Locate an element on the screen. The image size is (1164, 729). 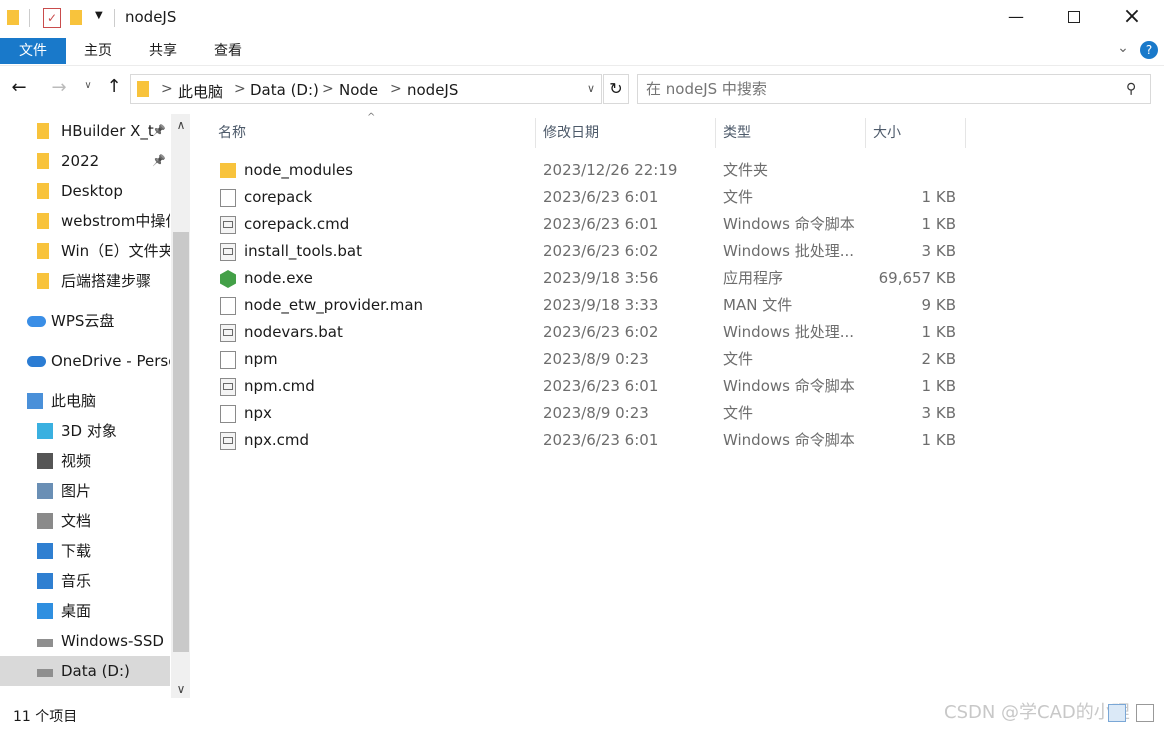
address-dropdown-icon: ∨ is located at coordinates (591, 88).